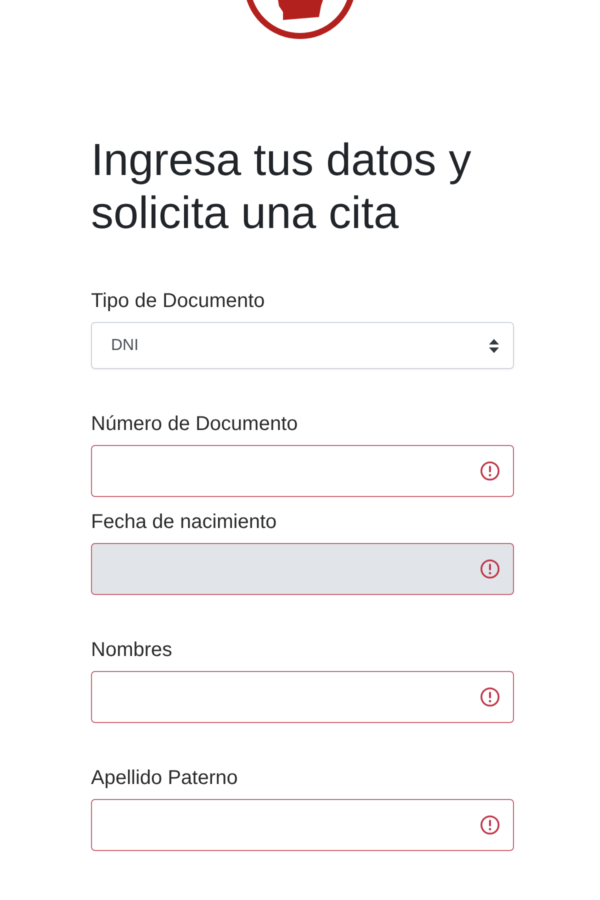 Image resolution: width=600 pixels, height=900 pixels. What do you see at coordinates (178, 301) in the screenshot?
I see `field-label: Tipo de Documento` at bounding box center [178, 301].